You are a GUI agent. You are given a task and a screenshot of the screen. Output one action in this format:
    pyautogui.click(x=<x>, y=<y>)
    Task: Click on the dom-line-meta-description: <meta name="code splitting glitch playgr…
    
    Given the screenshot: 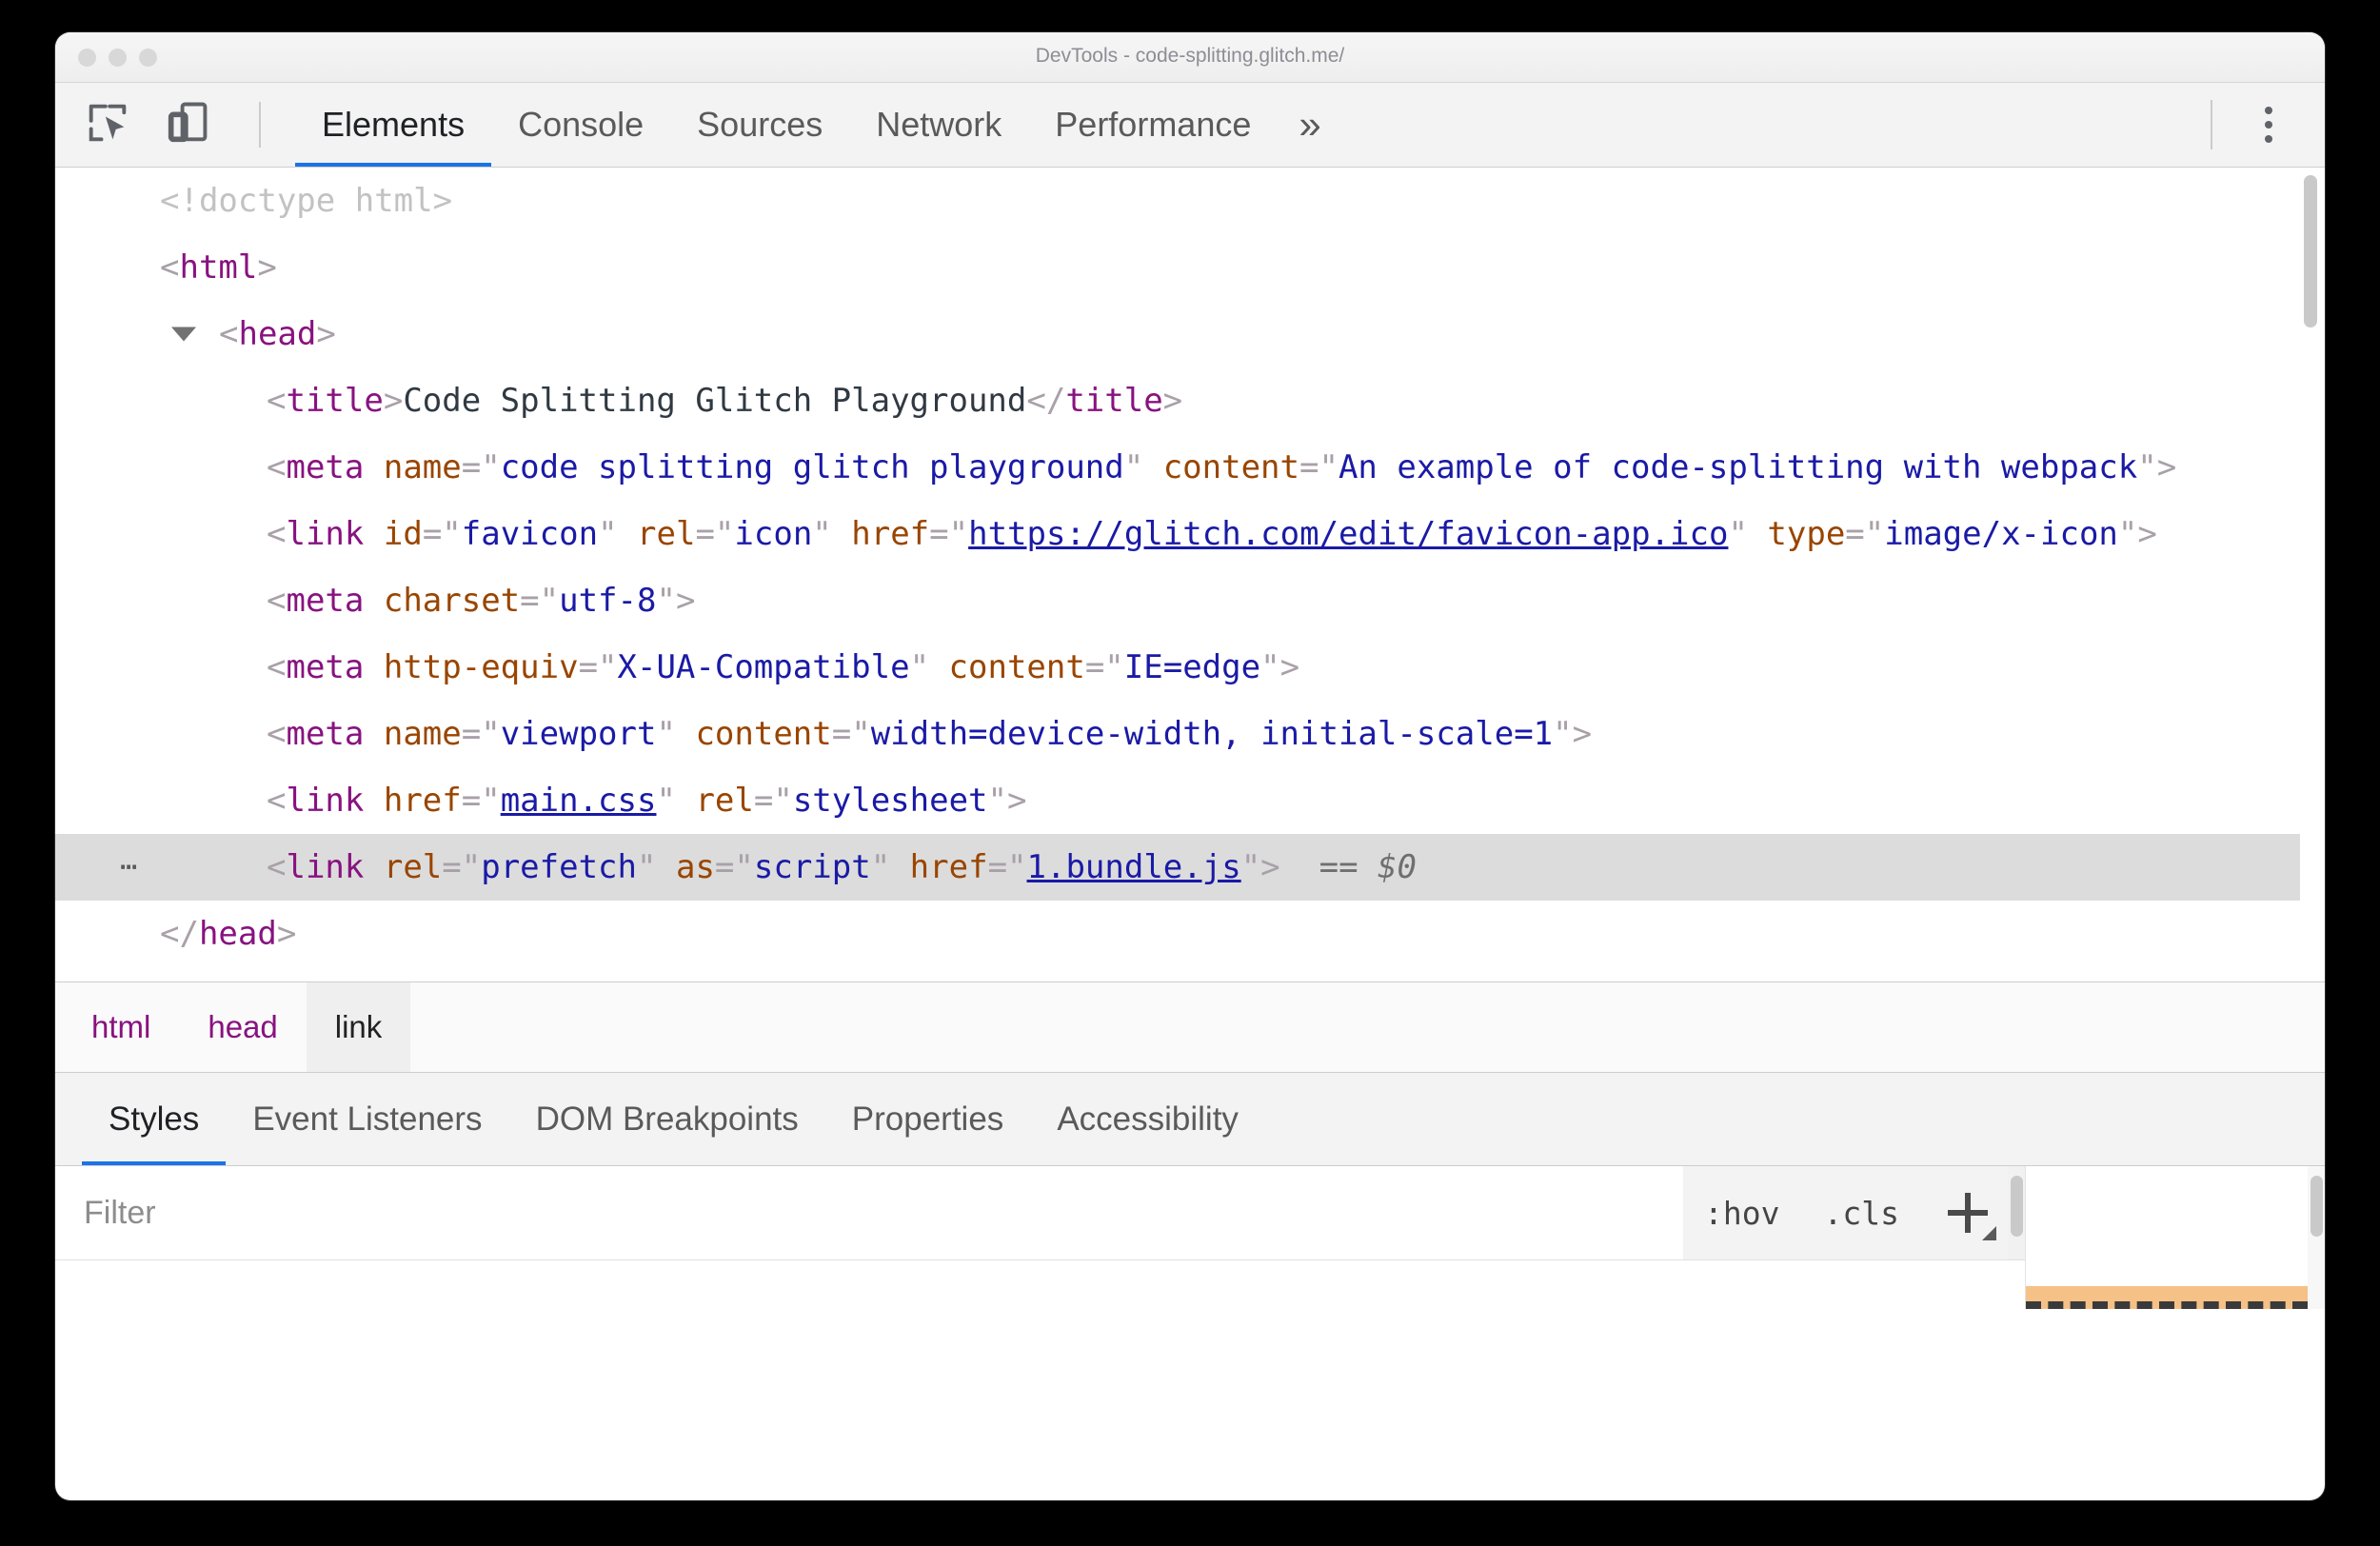 What is the action you would take?
    pyautogui.click(x=1177, y=467)
    